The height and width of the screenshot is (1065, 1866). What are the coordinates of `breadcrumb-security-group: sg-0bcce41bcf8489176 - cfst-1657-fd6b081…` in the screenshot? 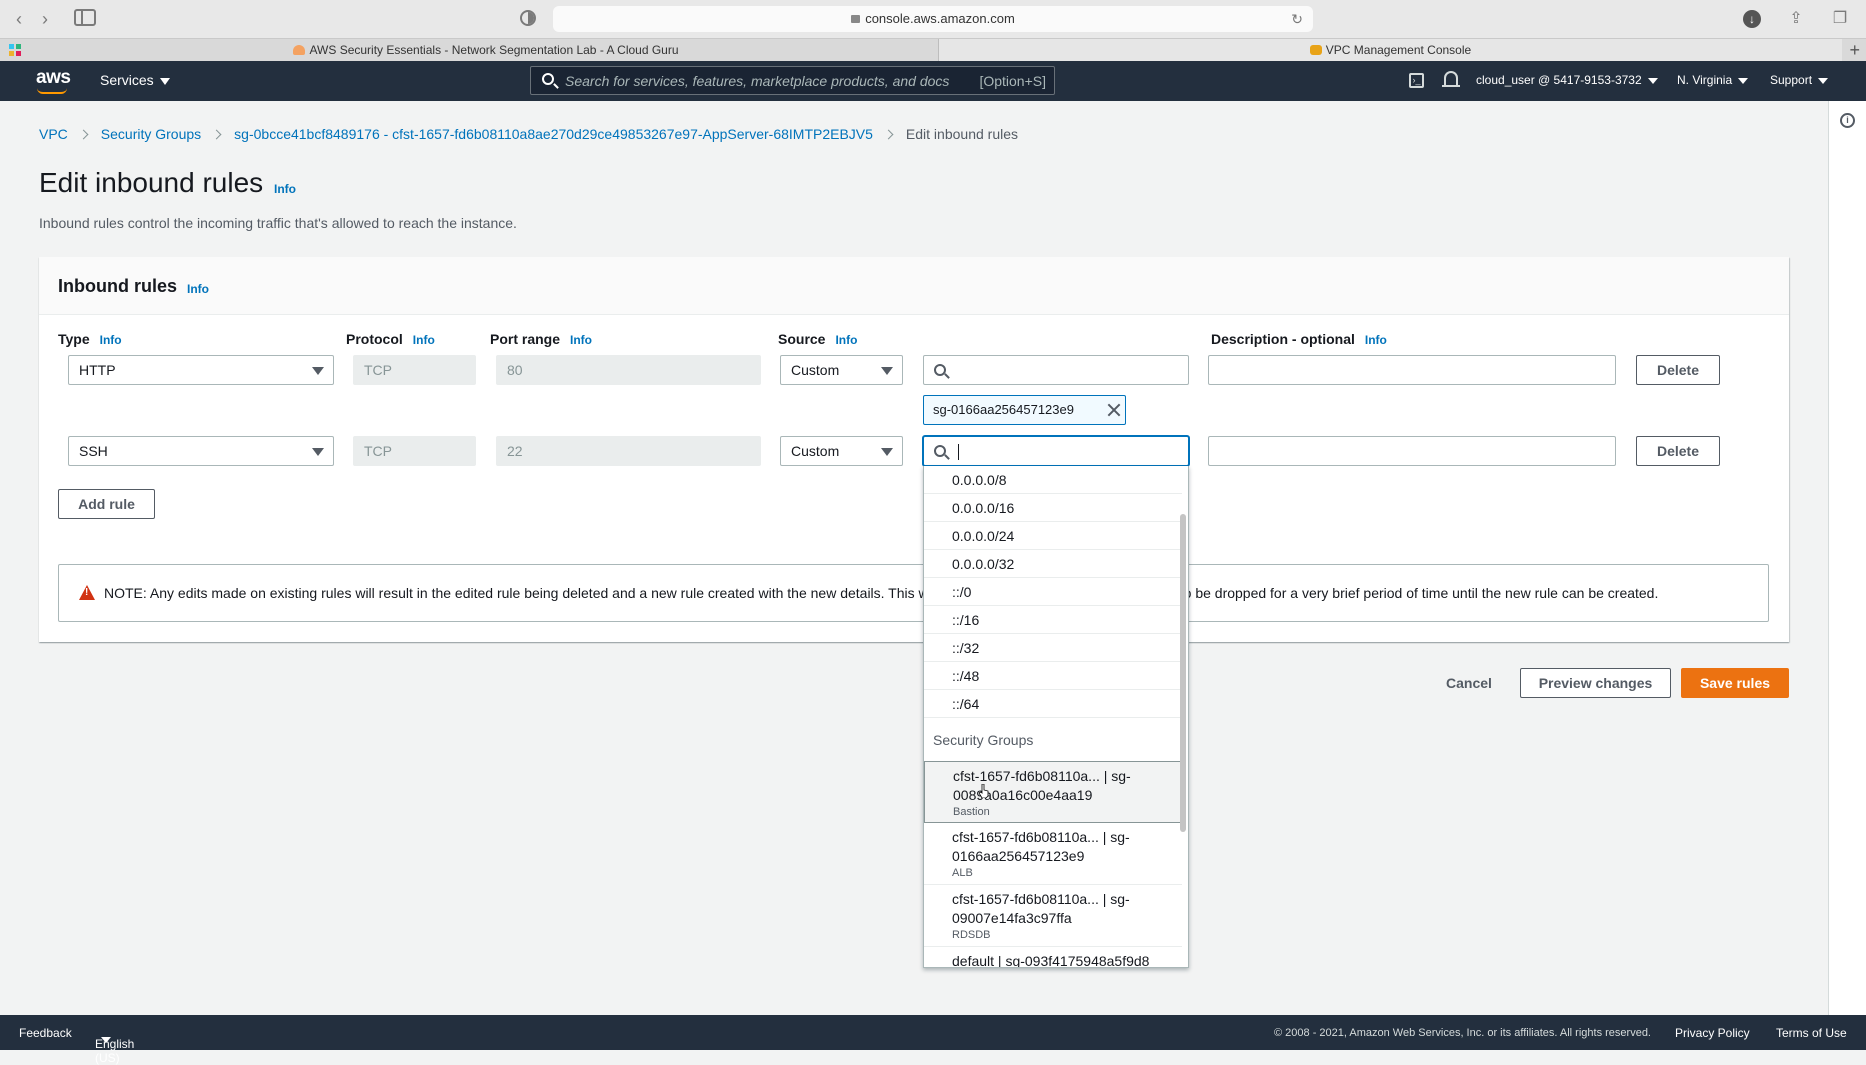 It's located at (553, 134).